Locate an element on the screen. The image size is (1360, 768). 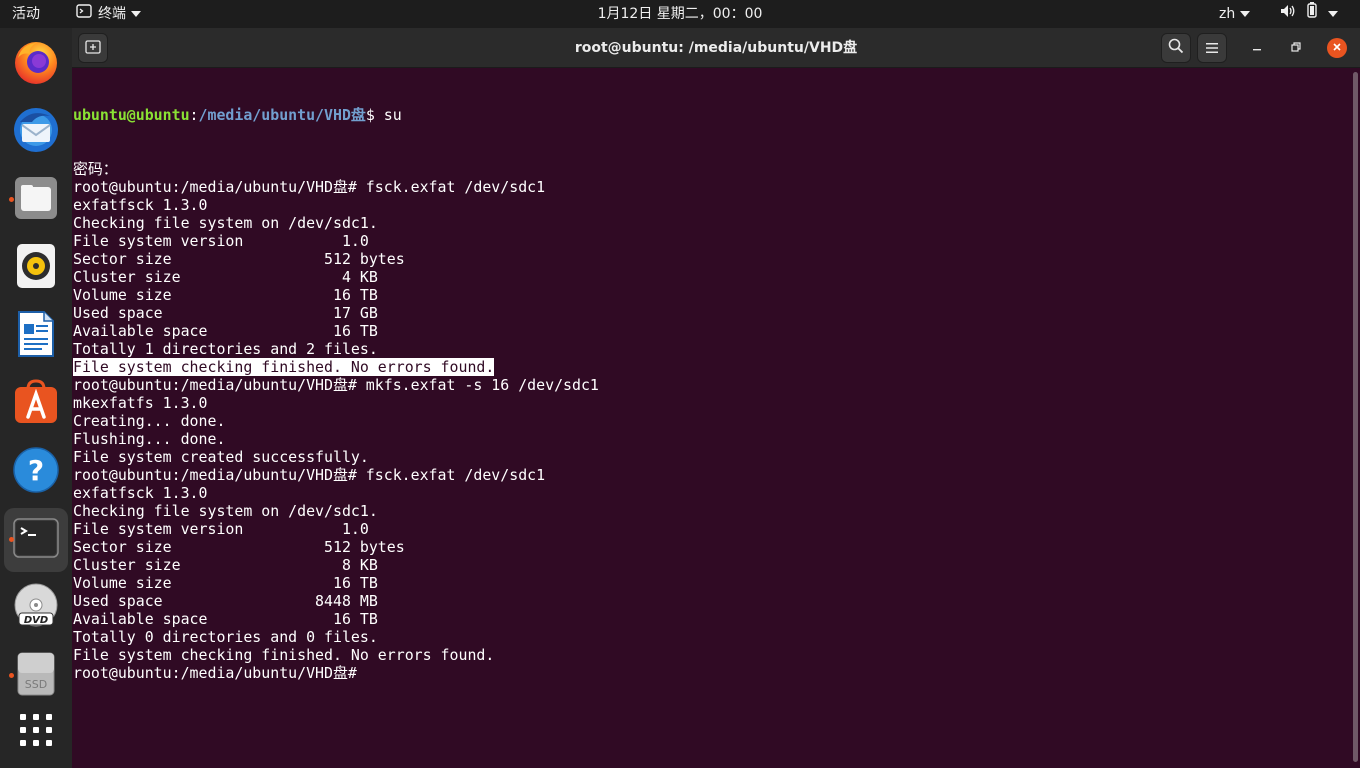
prompt-user: ubuntu@ubuntu is located at coordinates (131, 115).